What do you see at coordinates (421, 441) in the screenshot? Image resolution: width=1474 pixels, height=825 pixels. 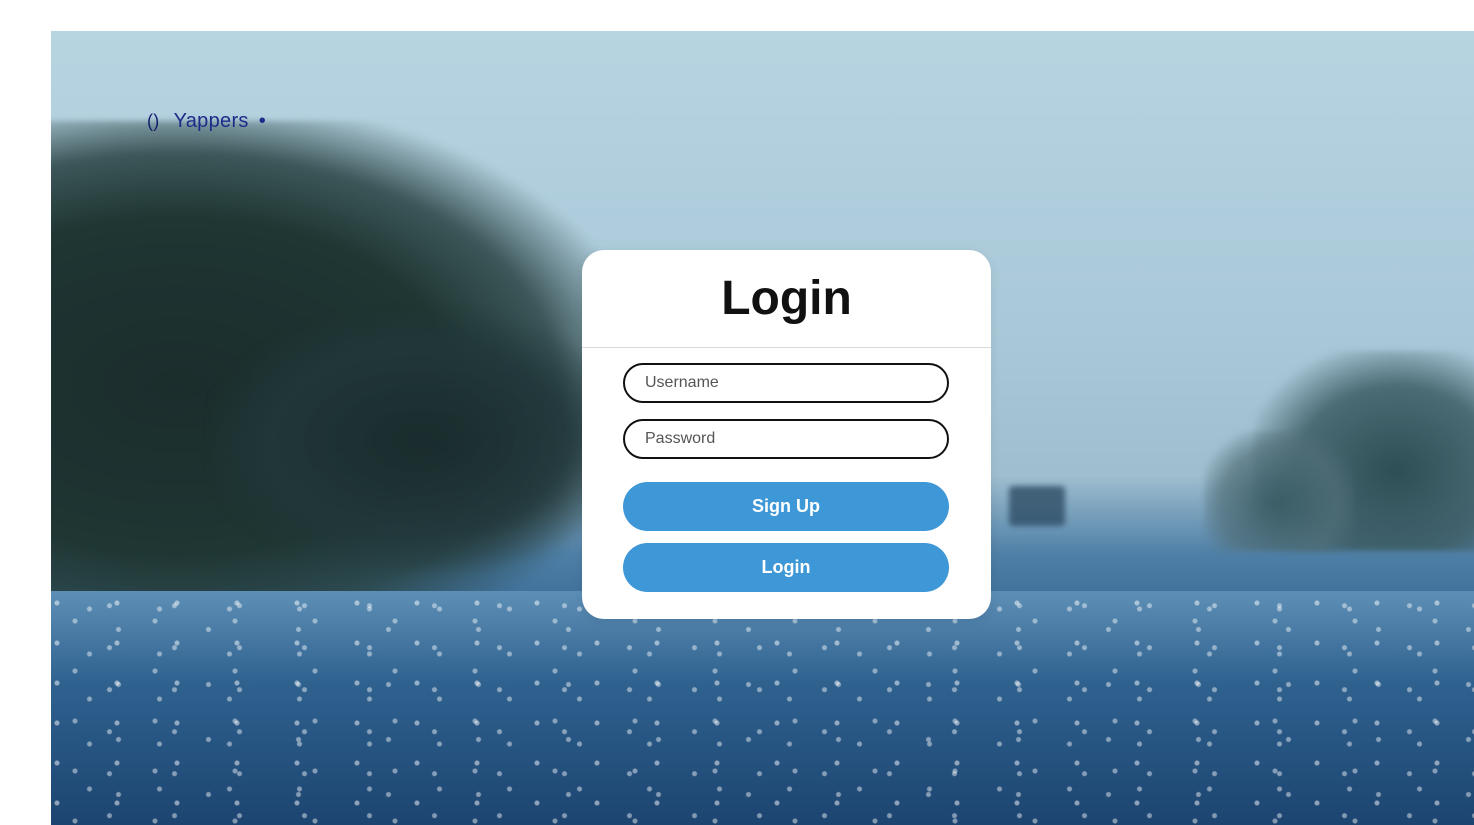 I see `background-trees-left-lower` at bounding box center [421, 441].